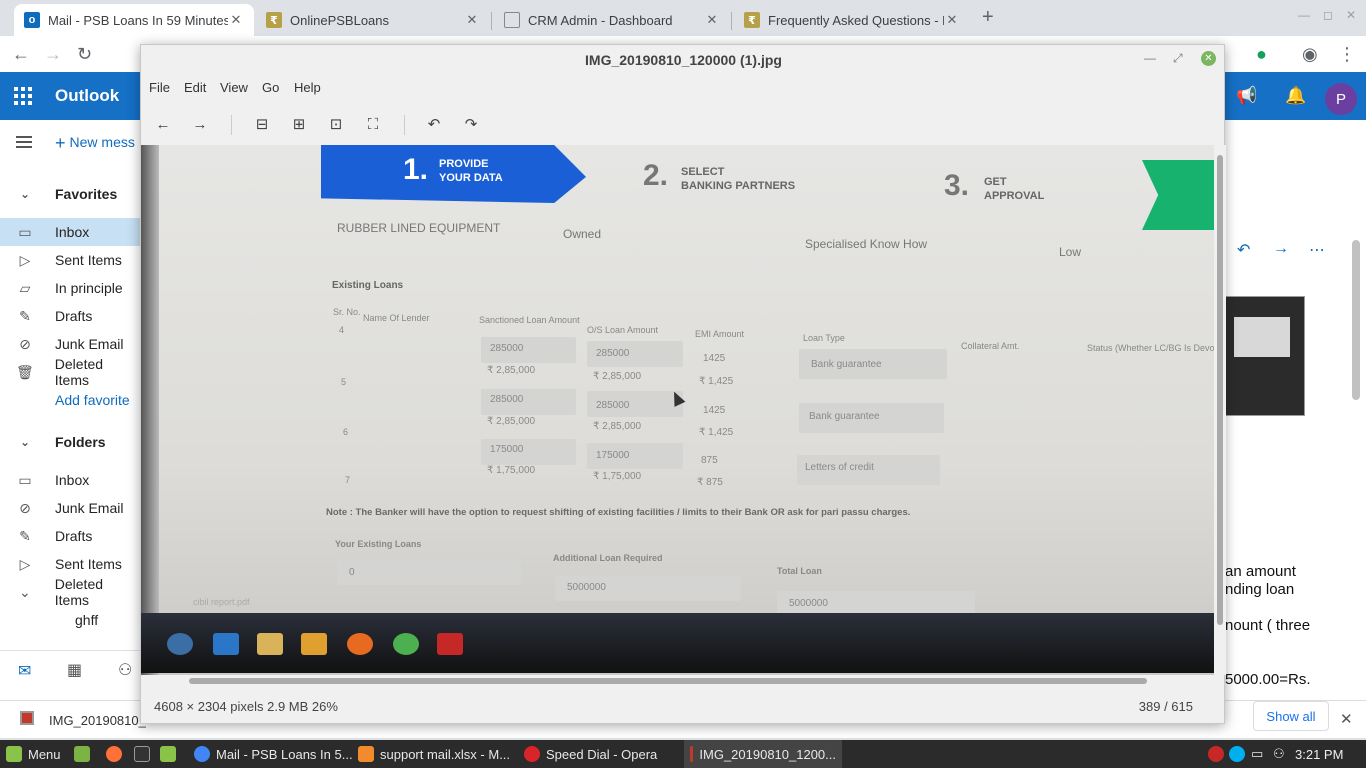 This screenshot has height=768, width=1366. What do you see at coordinates (1257, 754) in the screenshot?
I see `display-icon: ▭` at bounding box center [1257, 754].